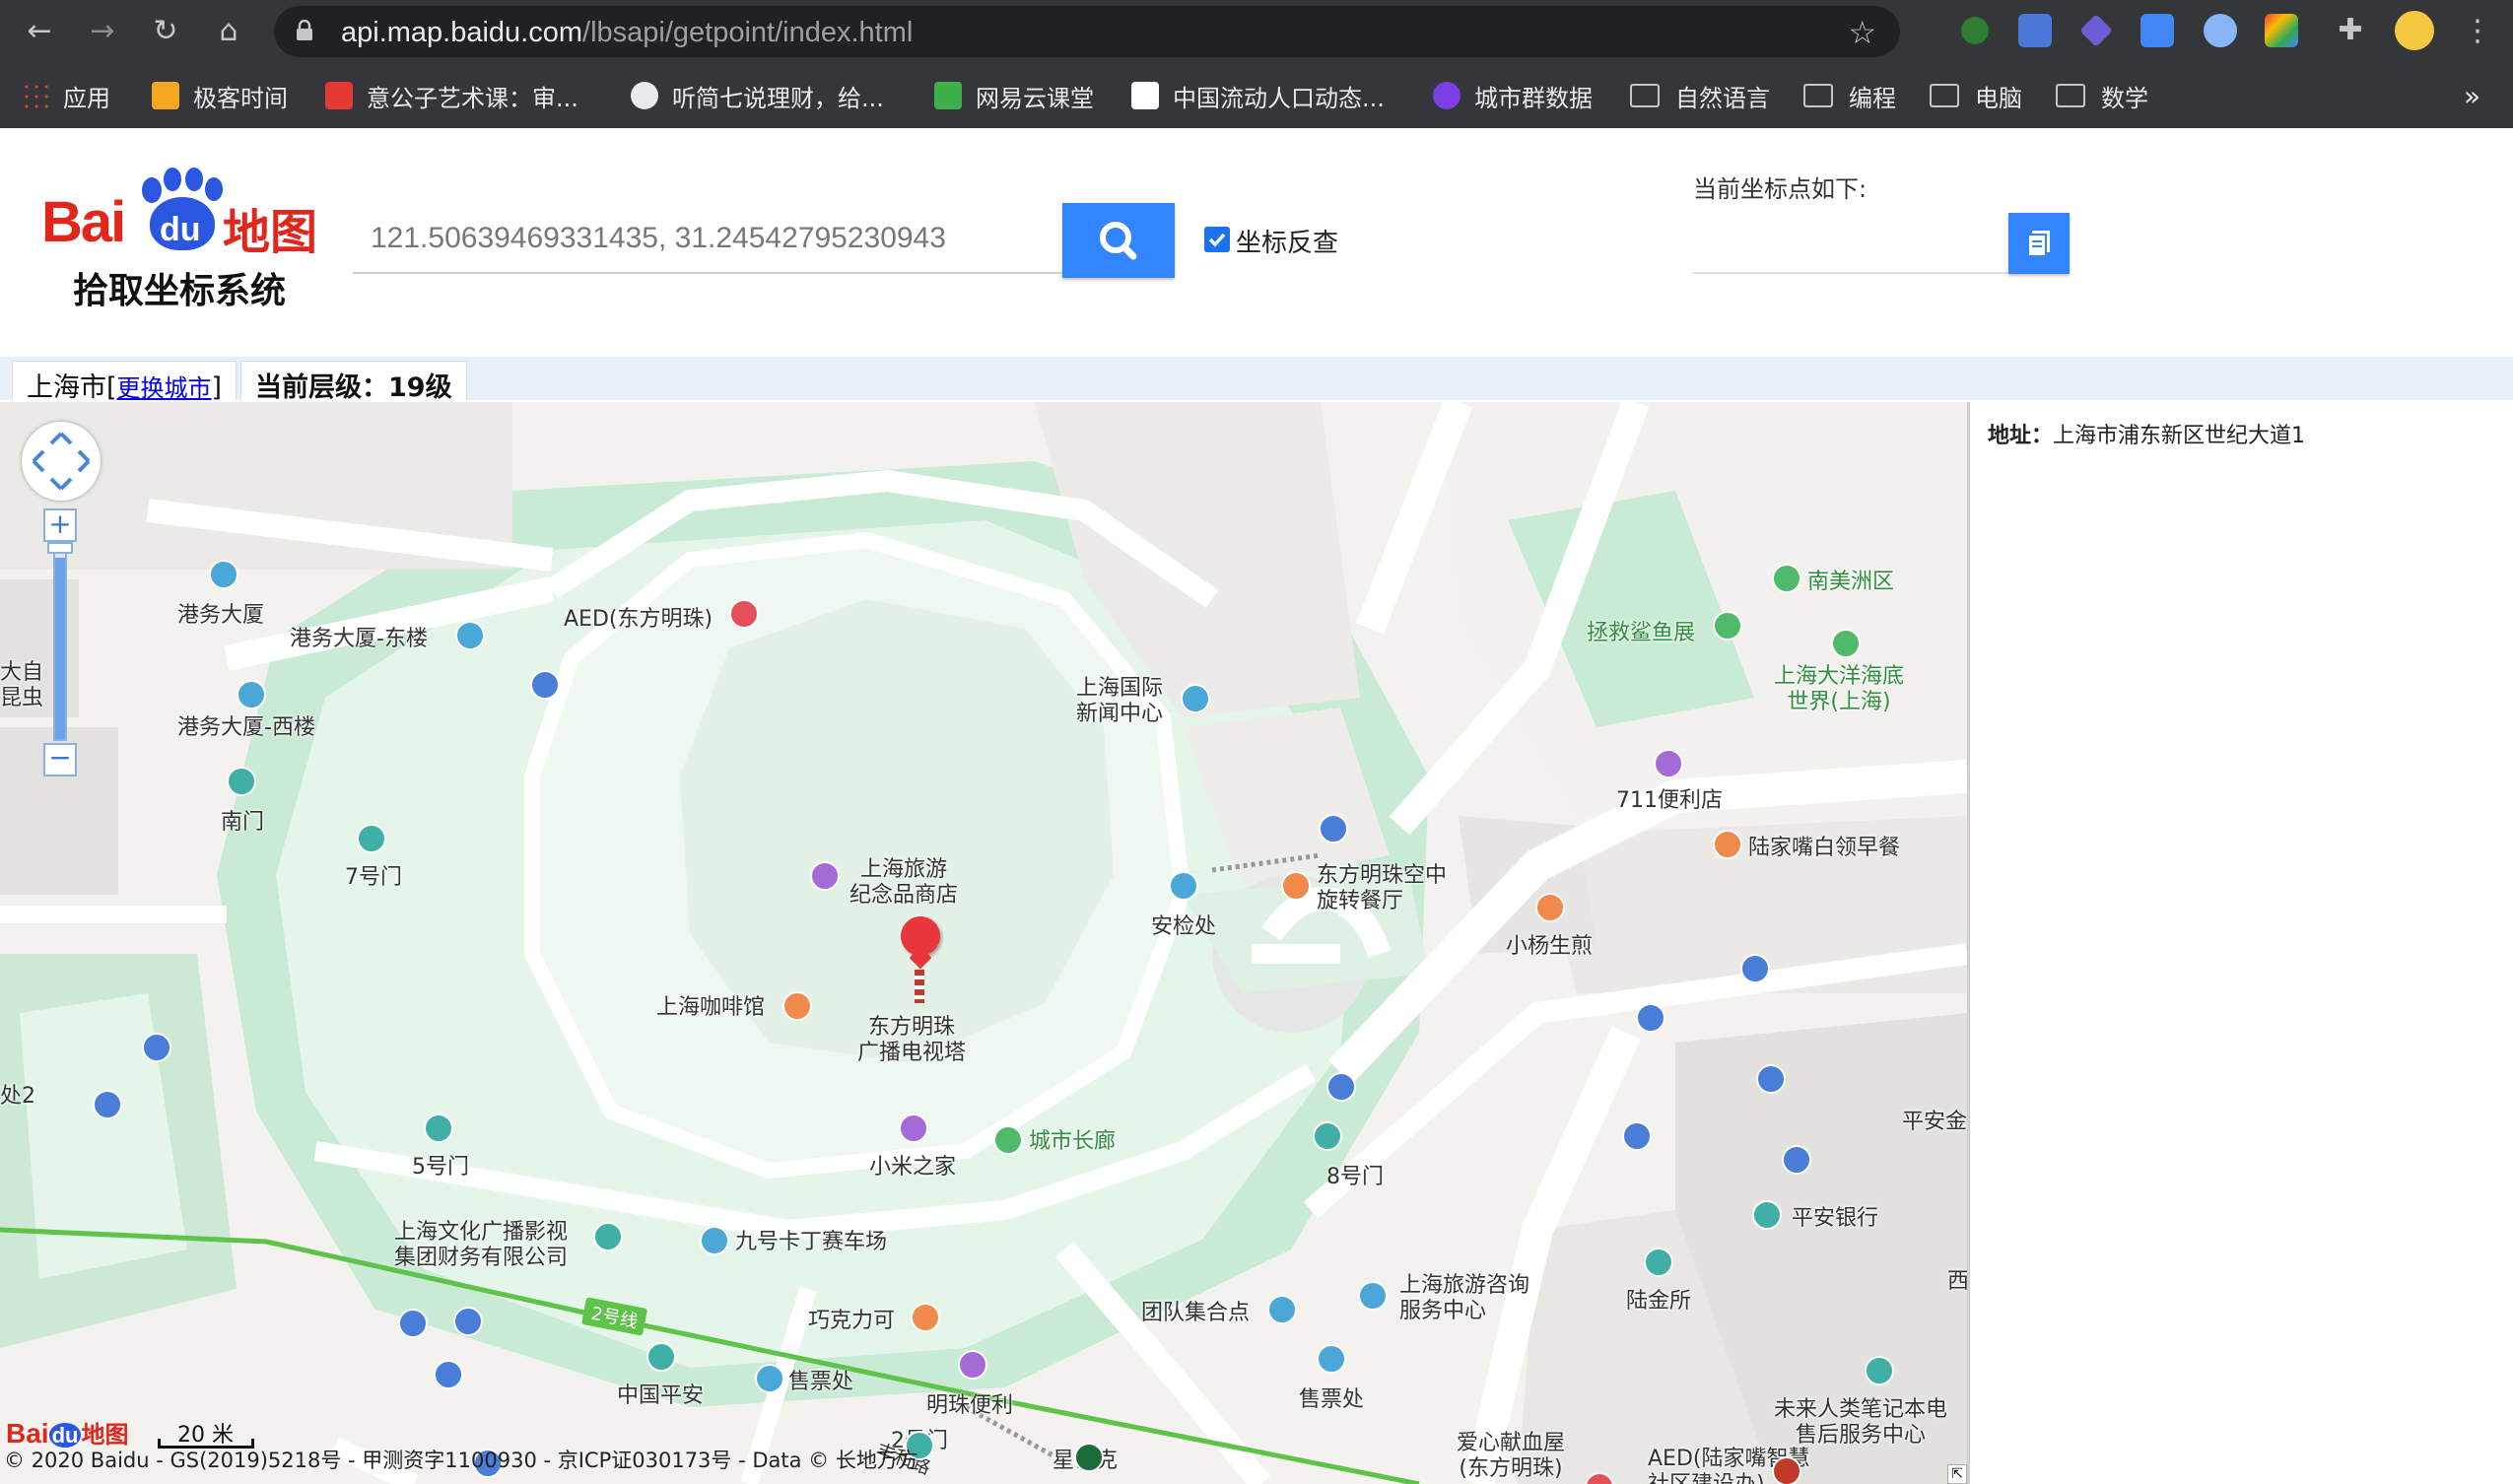 The height and width of the screenshot is (1484, 2513). What do you see at coordinates (441, 1167) in the screenshot?
I see `poi-gate-5: 5号门` at bounding box center [441, 1167].